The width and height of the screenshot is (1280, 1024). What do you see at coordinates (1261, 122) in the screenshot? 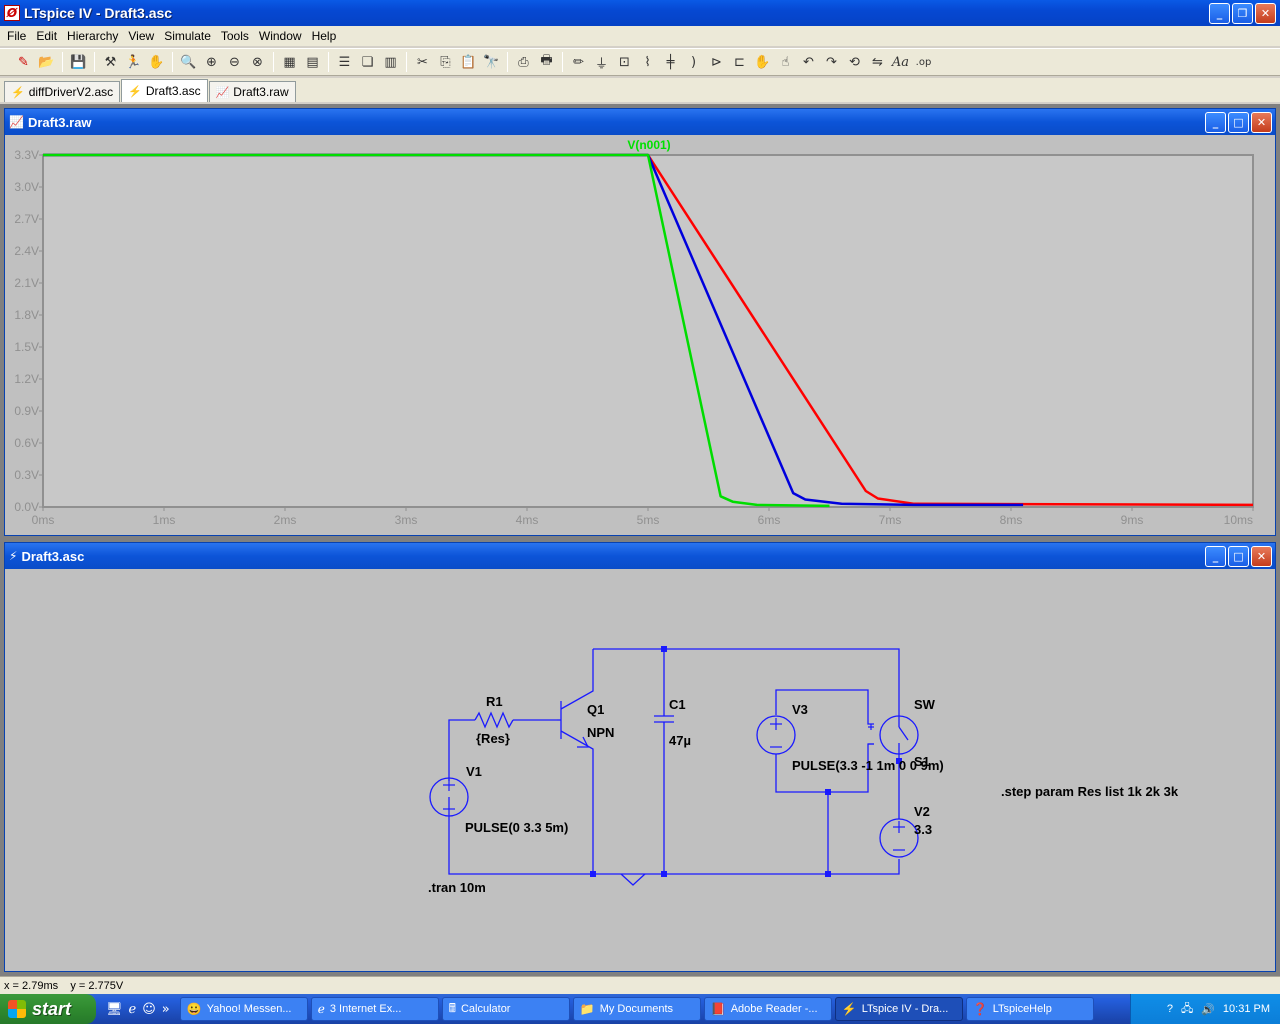
I see `plot-close-button: ✕` at bounding box center [1261, 122].